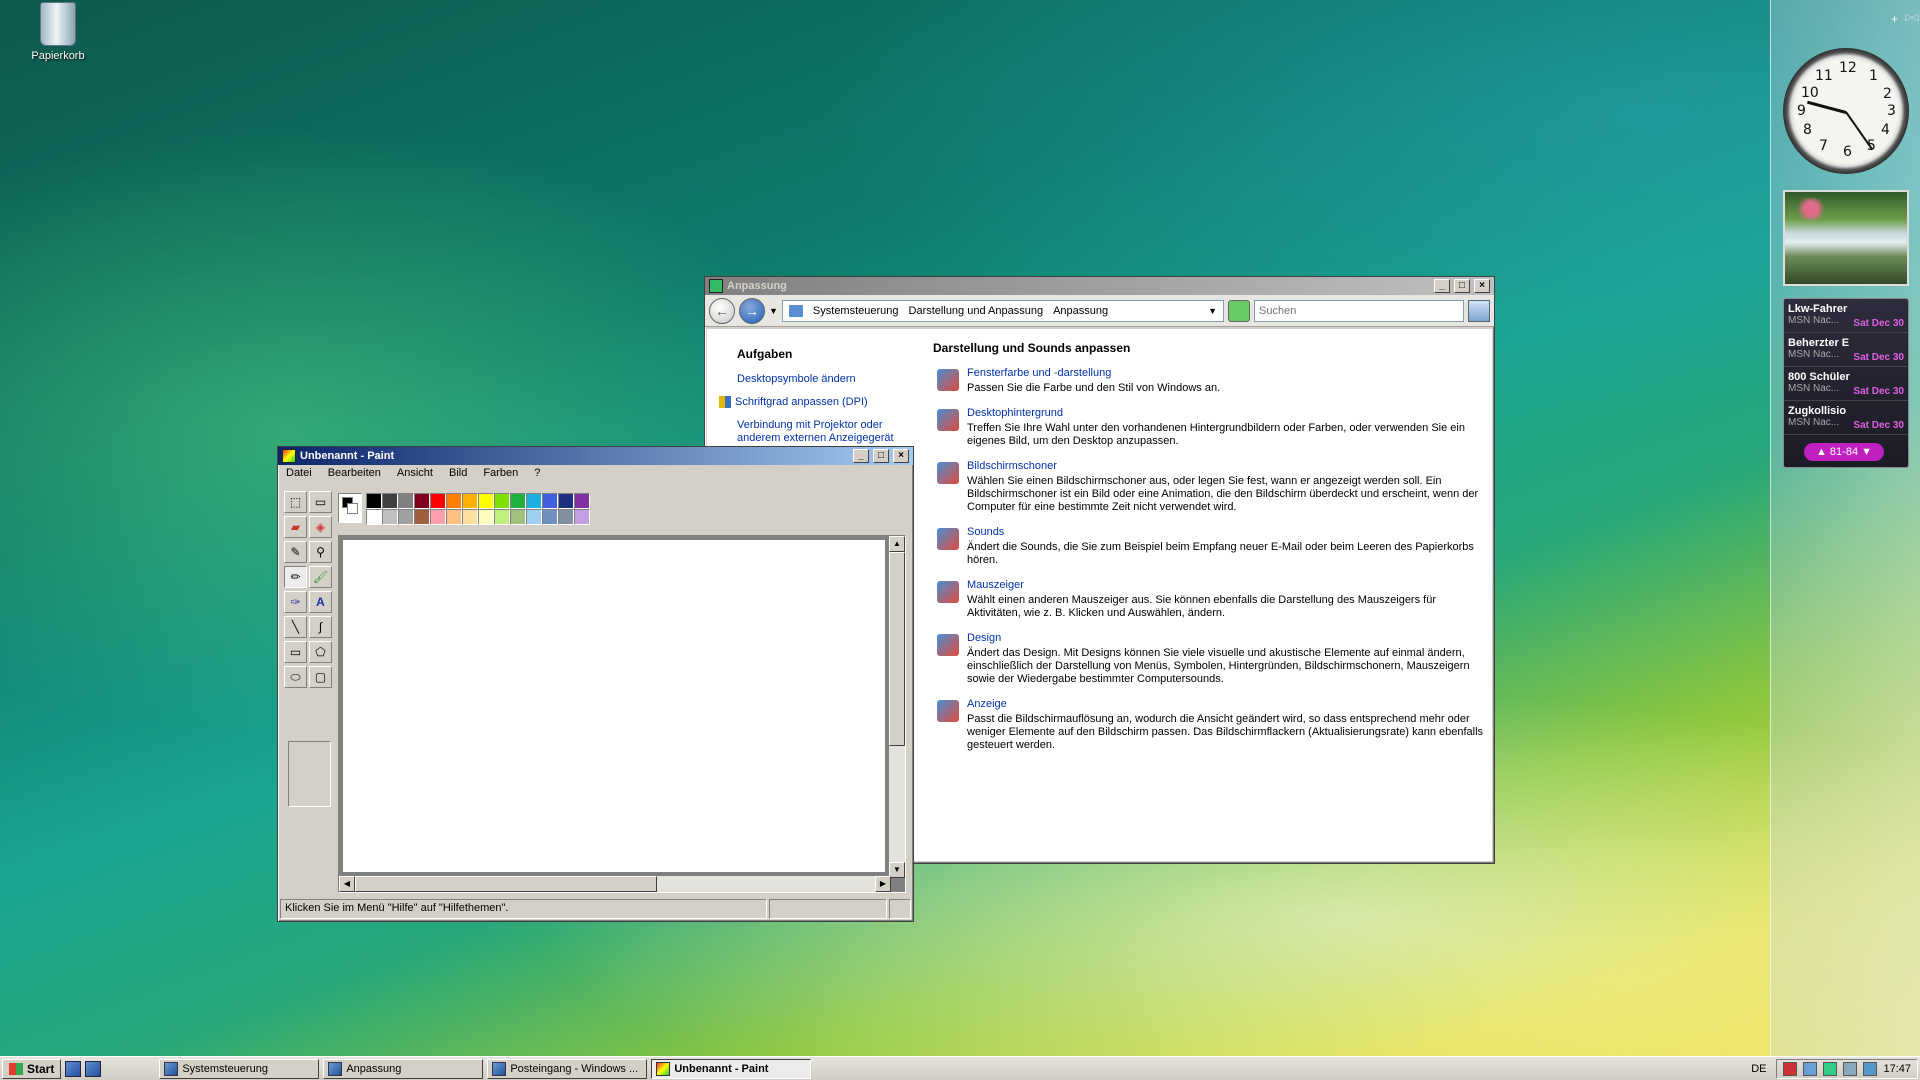 The height and width of the screenshot is (1080, 1920). Describe the element at coordinates (1225, 585) in the screenshot. I see `link-mouse-pointer: Mauszeiger` at that location.